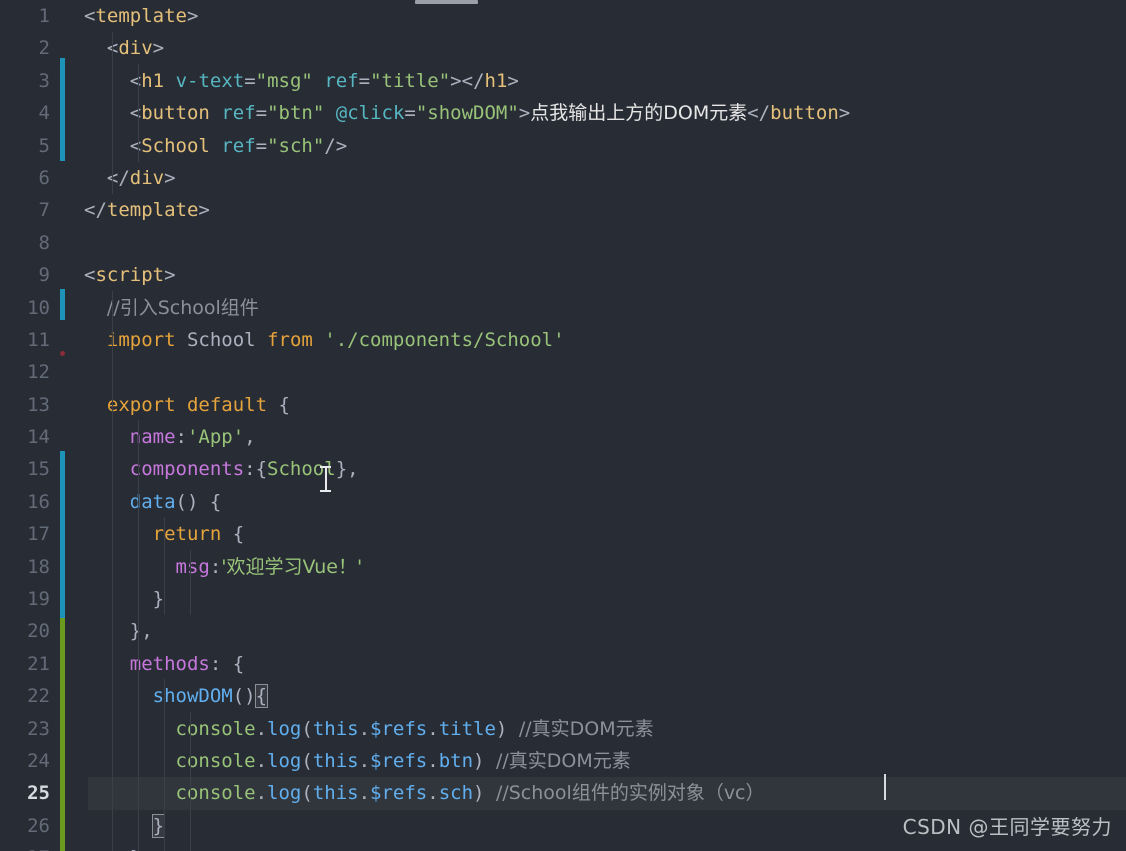 The height and width of the screenshot is (851, 1126). I want to click on line-content: </div>, so click(141, 177).